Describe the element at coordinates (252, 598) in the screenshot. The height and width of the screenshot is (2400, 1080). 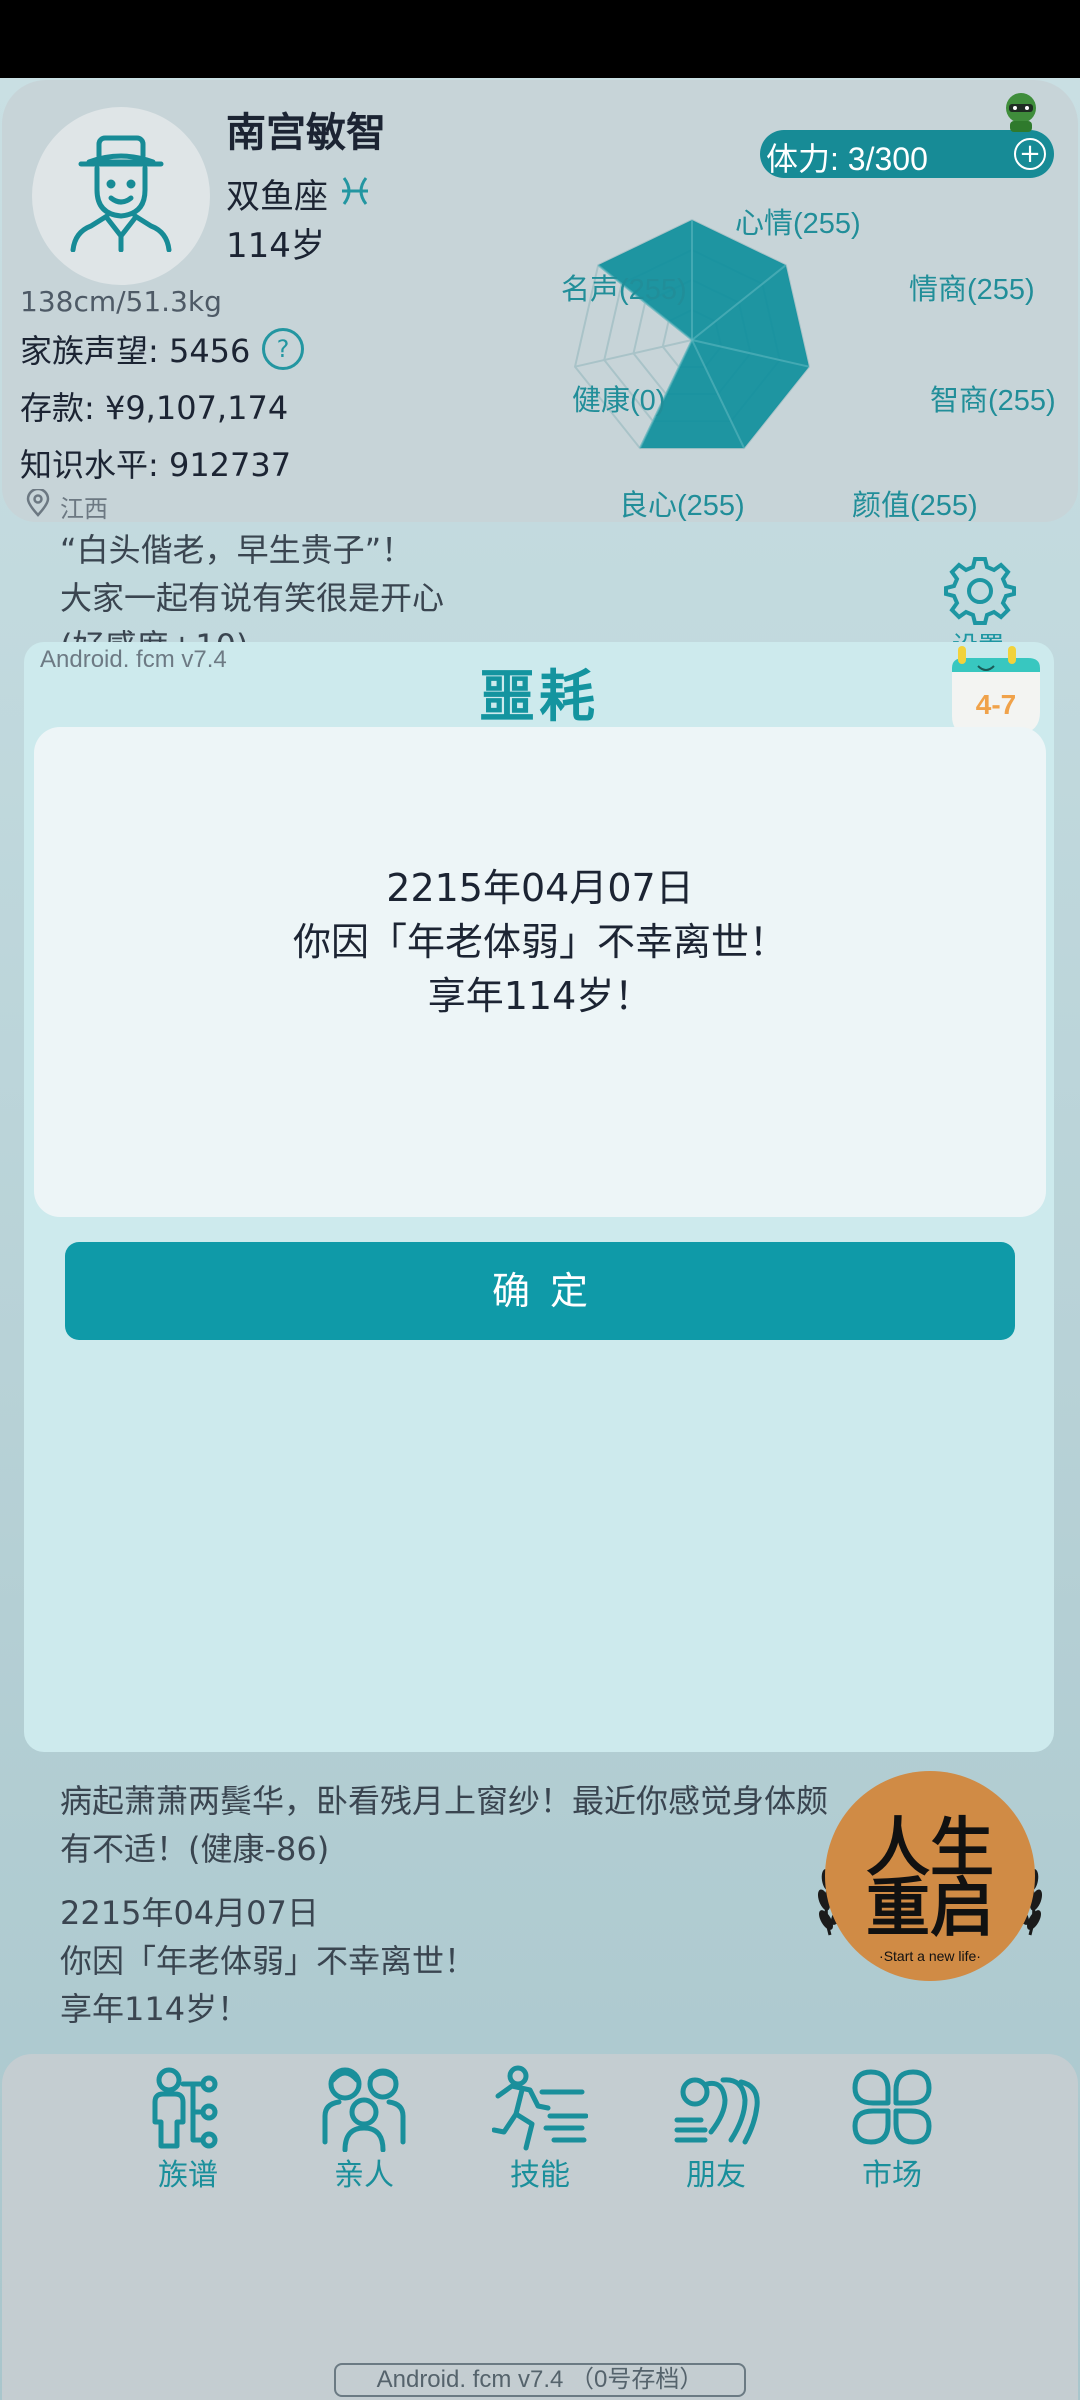
I see `event-log-line: 大家一起有说有笑很是开心` at that location.